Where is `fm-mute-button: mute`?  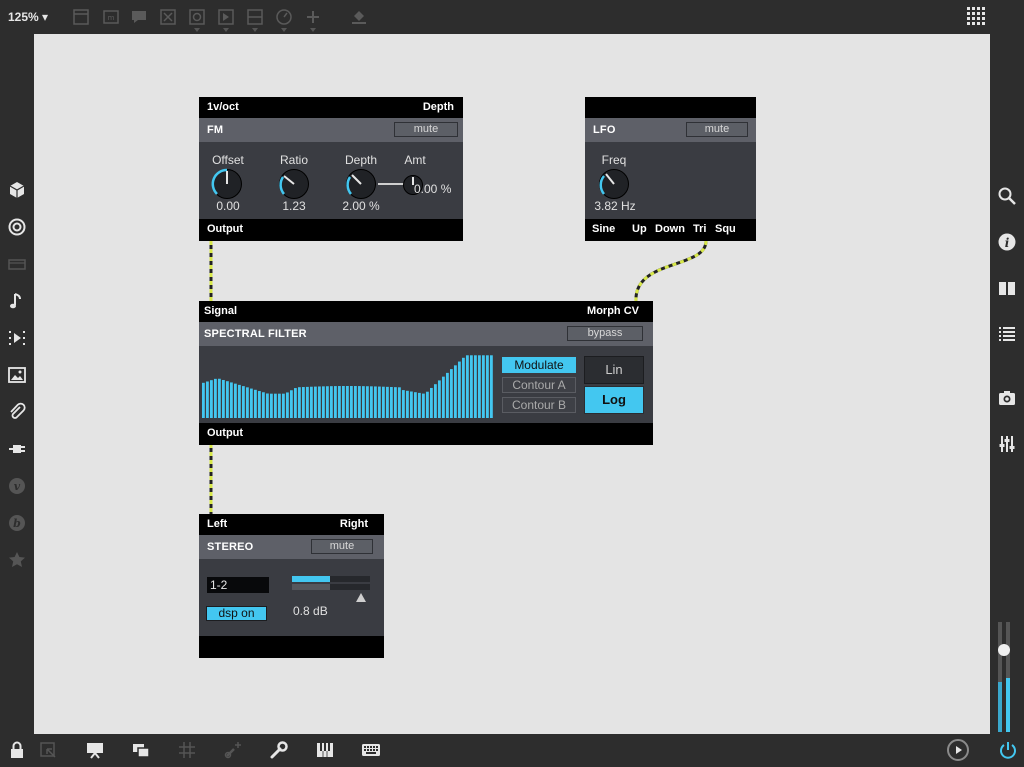 fm-mute-button: mute is located at coordinates (426, 129).